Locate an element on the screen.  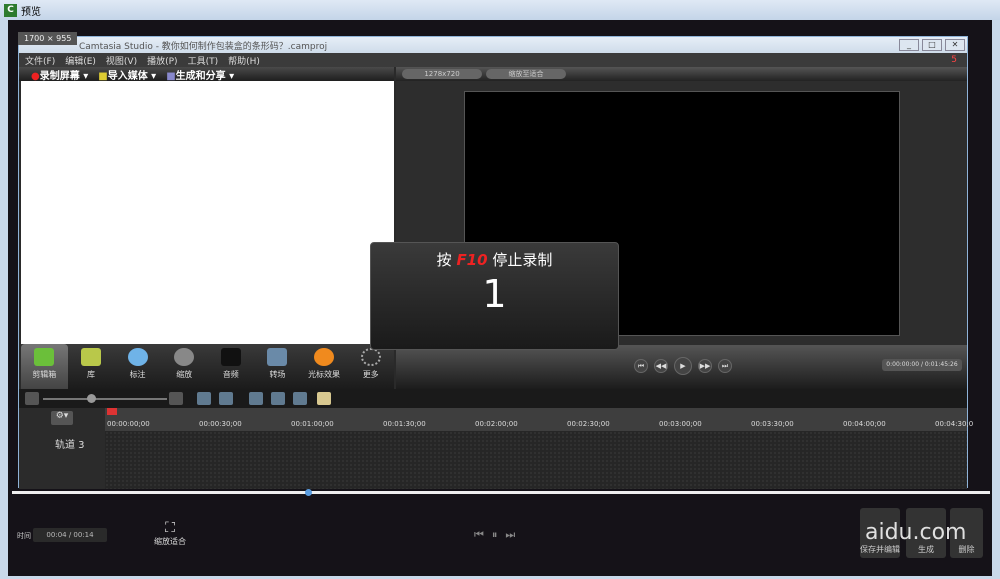
ruler-tick-label: 00:04:00;00 is located at coordinates (864, 424).